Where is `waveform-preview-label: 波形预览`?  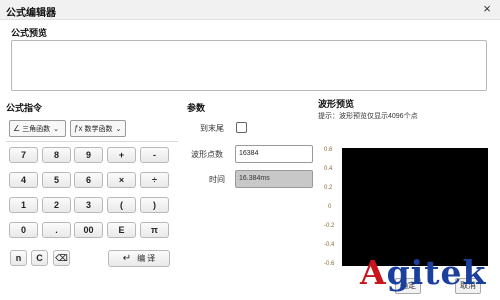 waveform-preview-label: 波形预览 is located at coordinates (336, 104).